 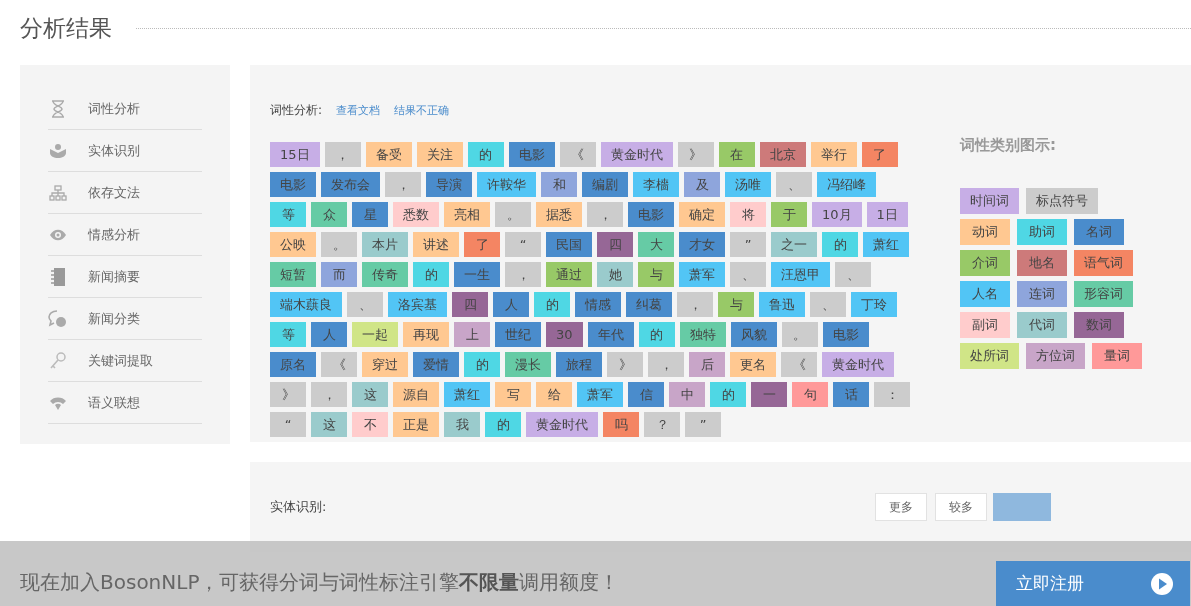 What do you see at coordinates (449, 184) in the screenshot?
I see `word-tag: 导演` at bounding box center [449, 184].